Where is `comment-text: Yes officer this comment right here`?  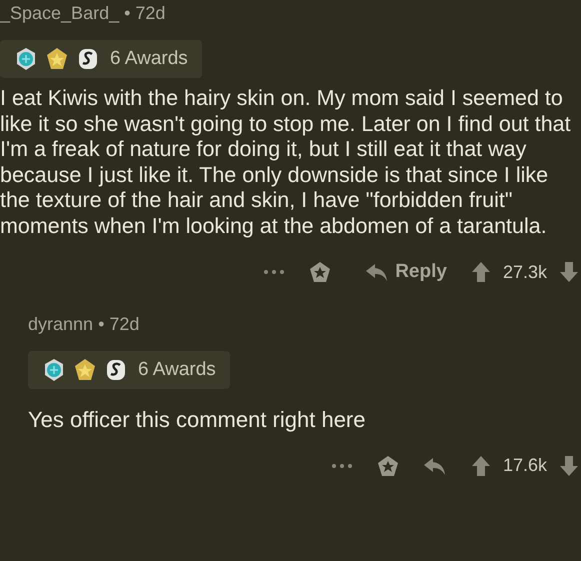 comment-text: Yes officer this comment right here is located at coordinates (197, 419).